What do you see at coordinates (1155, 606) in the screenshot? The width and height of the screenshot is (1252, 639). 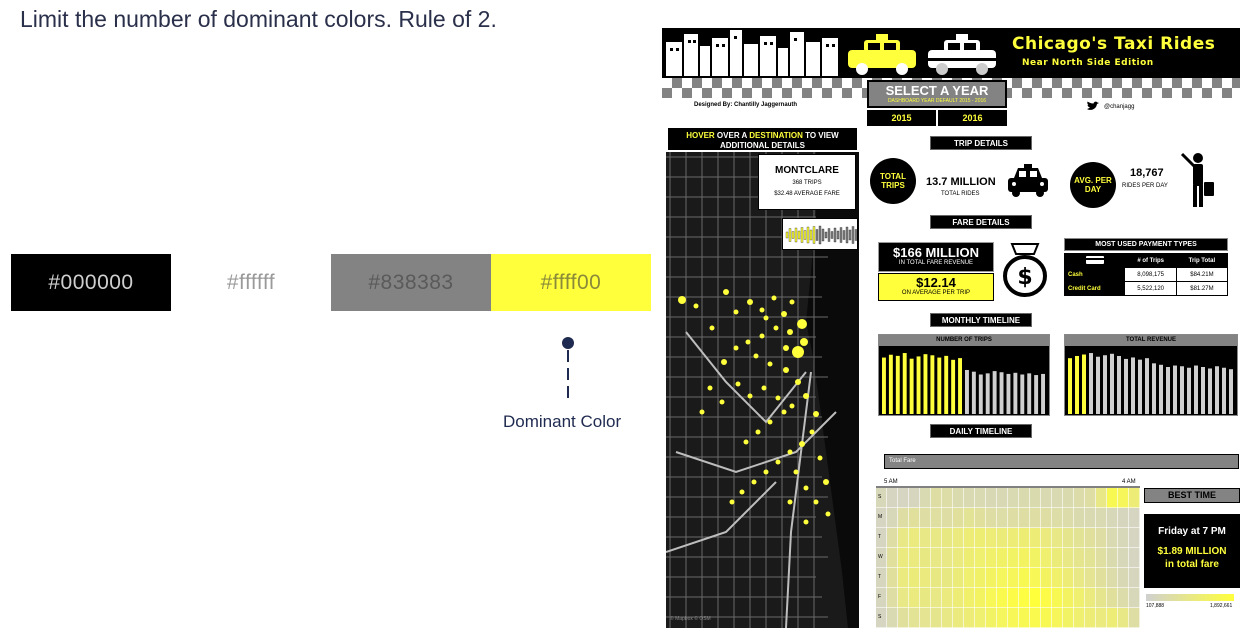 I see `legend-min-label: 107,888` at bounding box center [1155, 606].